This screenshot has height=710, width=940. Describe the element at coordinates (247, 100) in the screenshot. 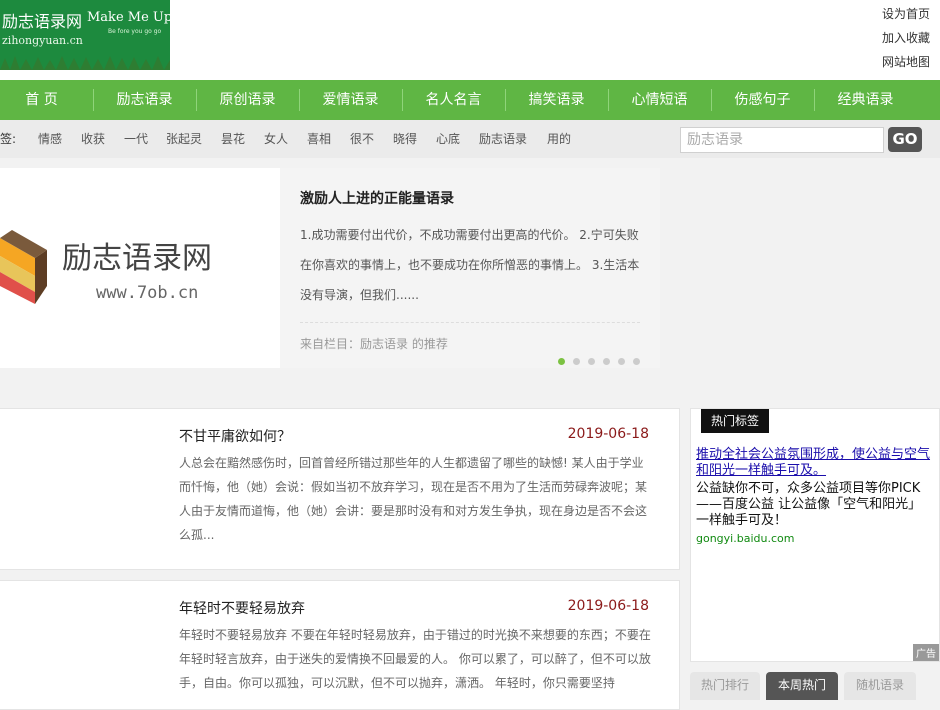

I see `nav-item-original: 原创语录` at that location.